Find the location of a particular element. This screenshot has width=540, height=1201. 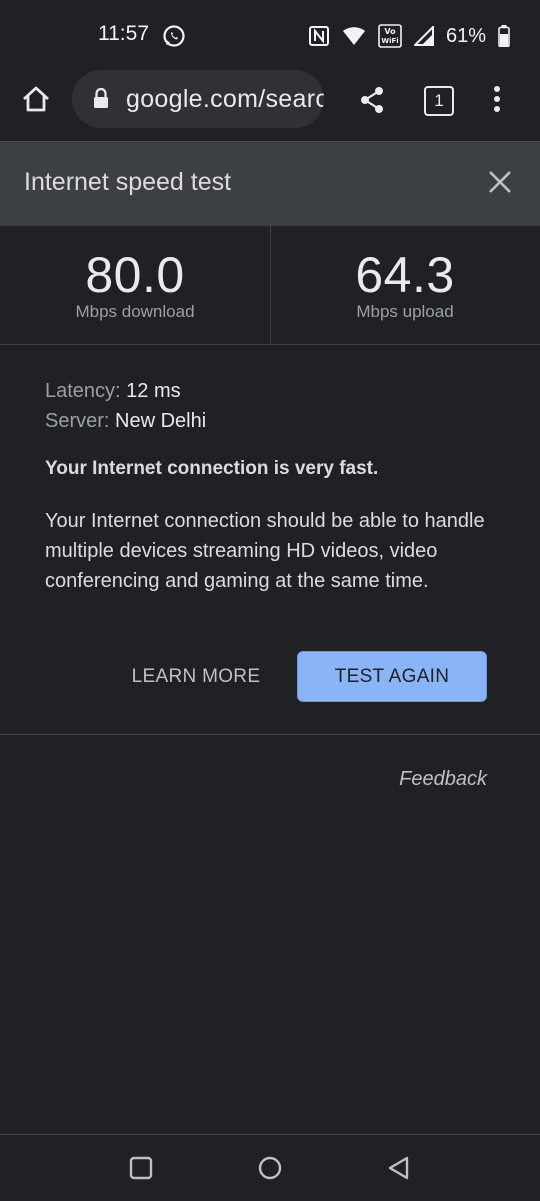

upload-label: Mbps upload is located at coordinates (405, 311).